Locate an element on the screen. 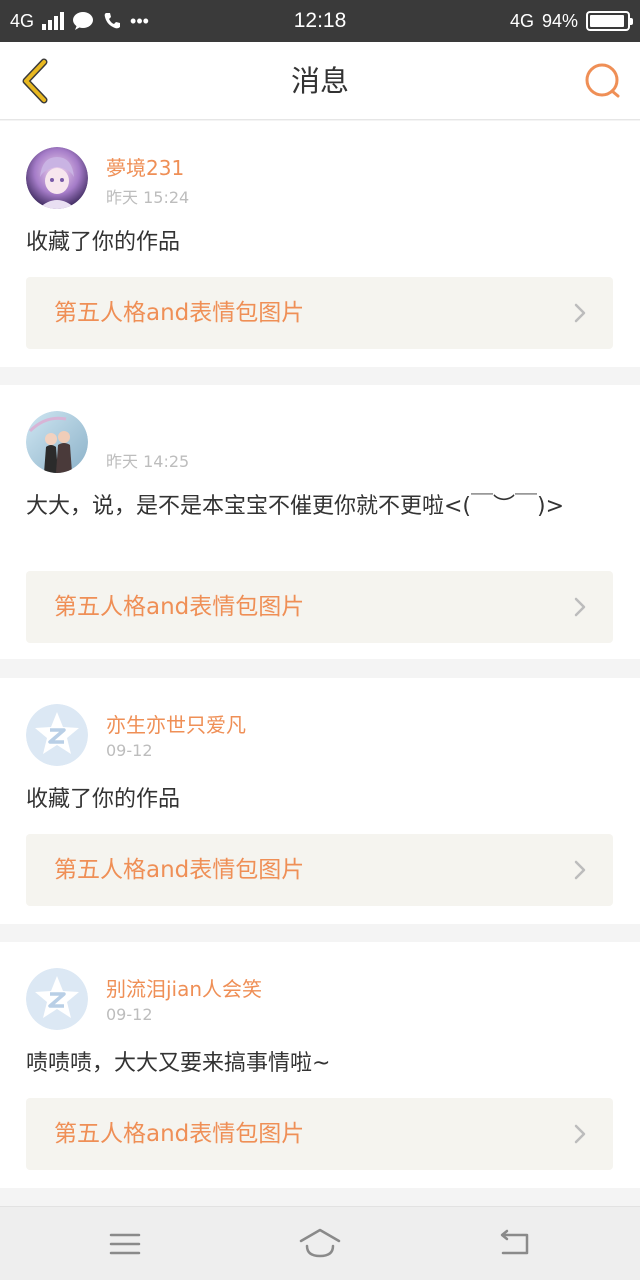 This screenshot has width=640, height=1280. username: 夢境231 is located at coordinates (145, 166).